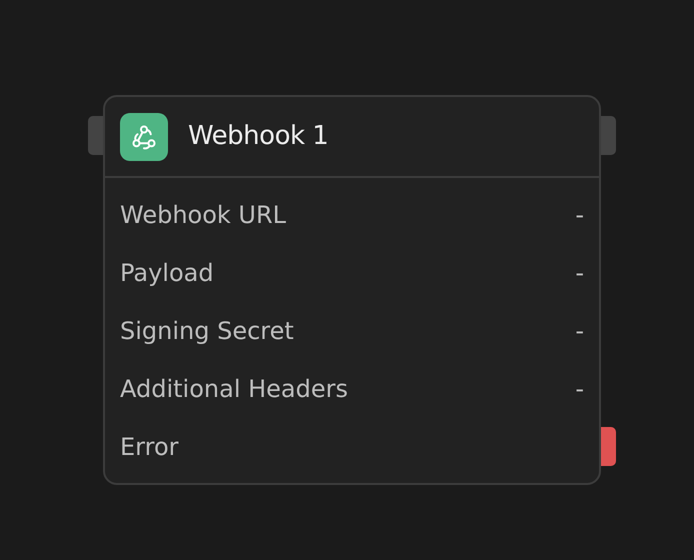  What do you see at coordinates (258, 136) in the screenshot?
I see `node-title: Webhook 1` at bounding box center [258, 136].